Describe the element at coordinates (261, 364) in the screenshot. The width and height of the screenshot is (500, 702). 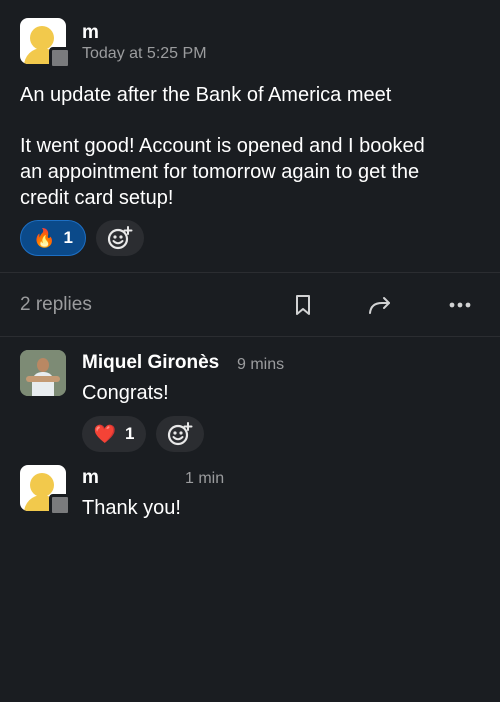
I see `reply-time: 9 mins` at that location.